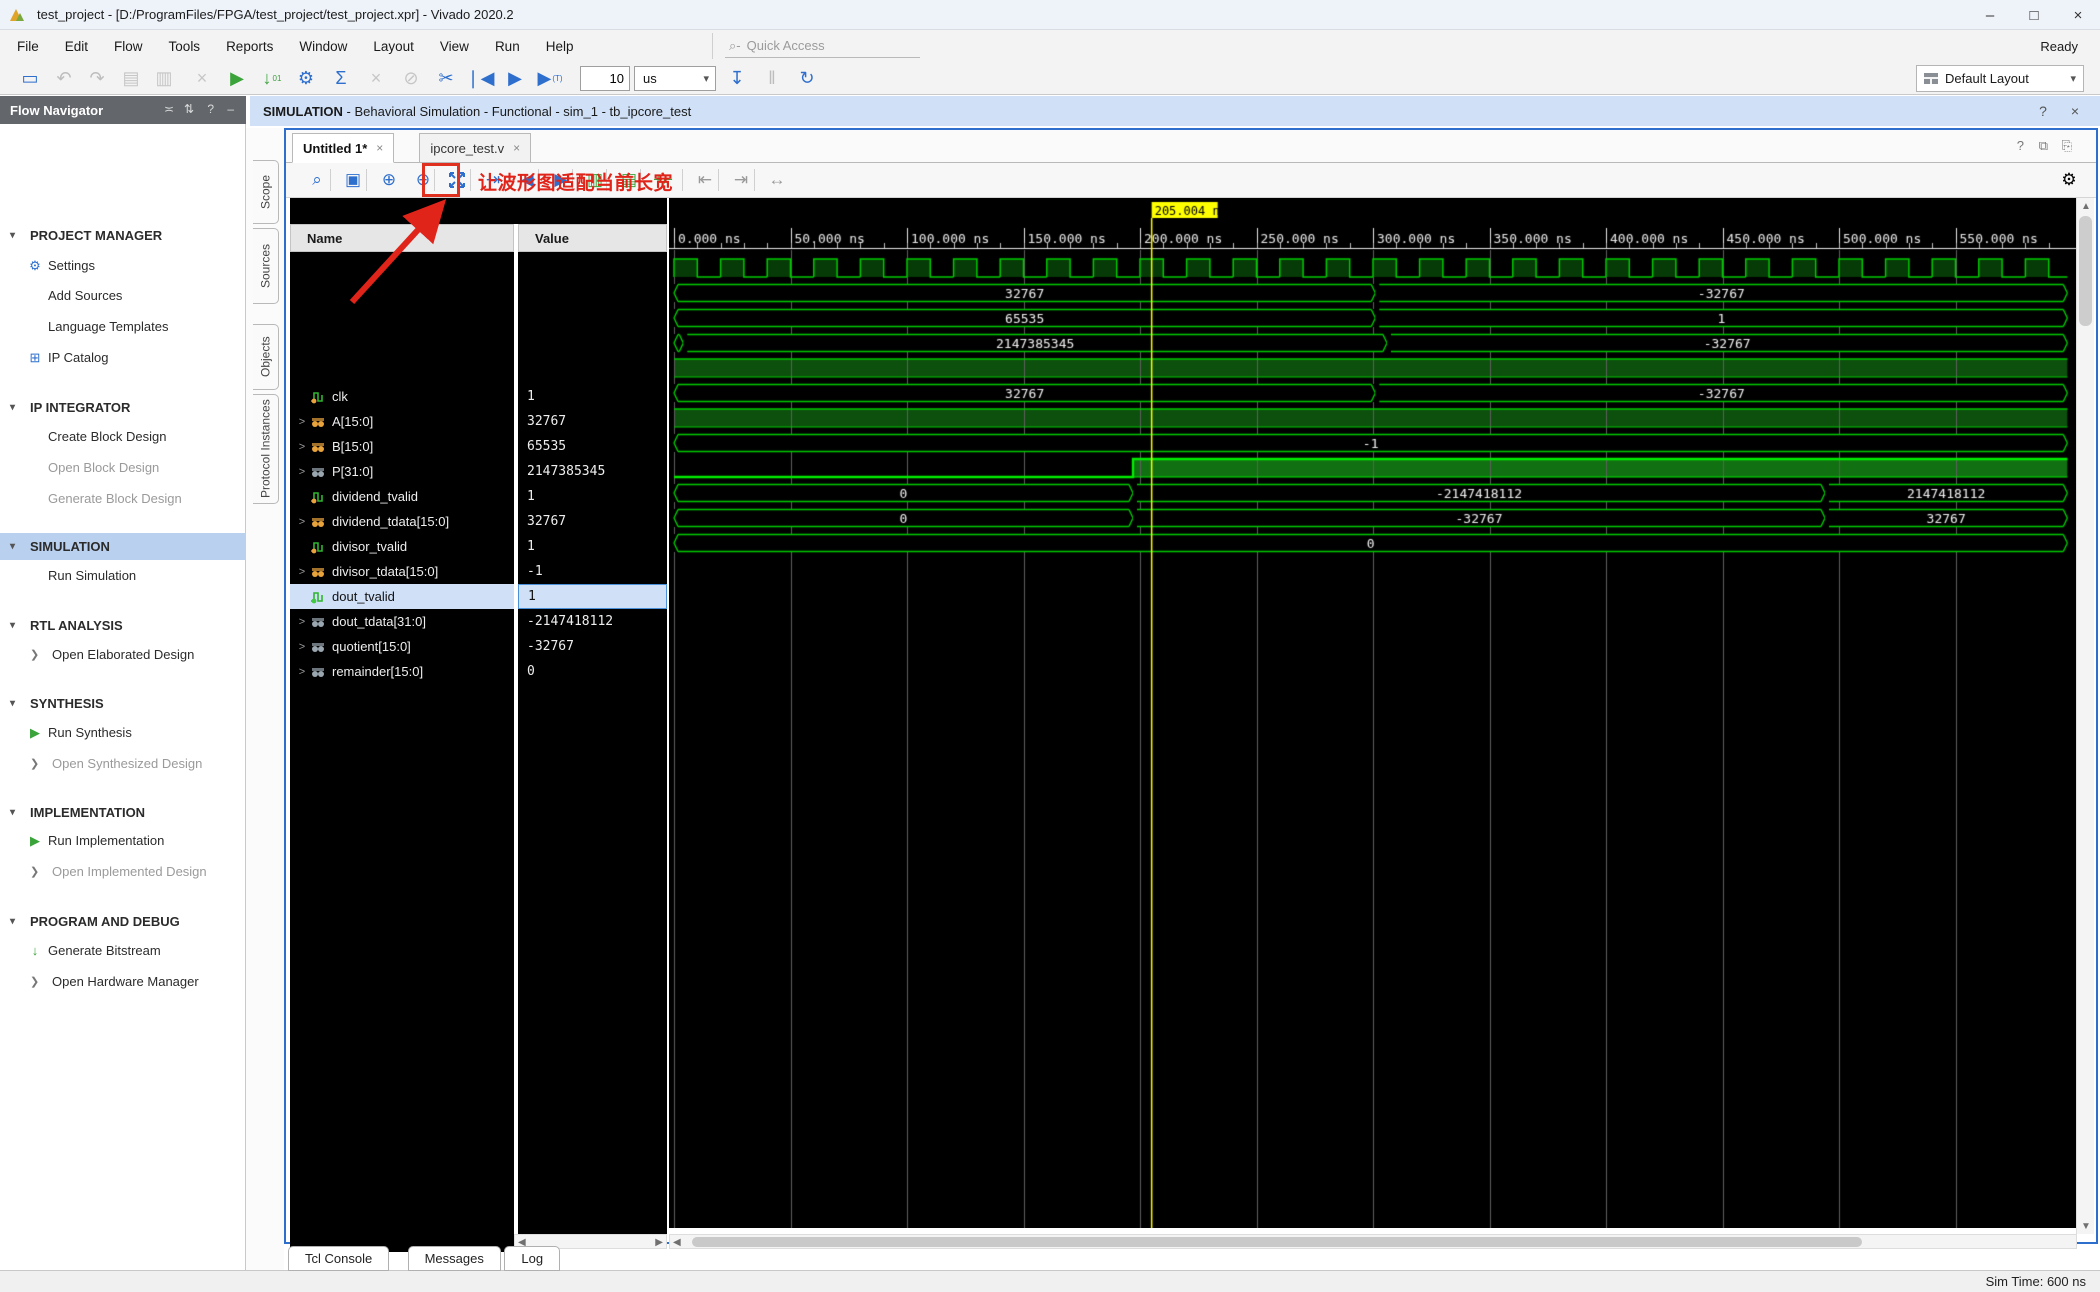 Image resolution: width=2100 pixels, height=1292 pixels. I want to click on signal-value-remainder[15:0]: 0, so click(592, 671).